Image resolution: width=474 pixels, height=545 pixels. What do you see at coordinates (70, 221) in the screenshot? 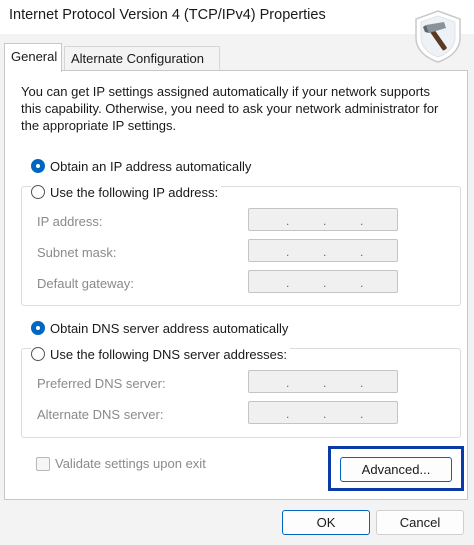
I see `ip-address-label: IP address:` at bounding box center [70, 221].